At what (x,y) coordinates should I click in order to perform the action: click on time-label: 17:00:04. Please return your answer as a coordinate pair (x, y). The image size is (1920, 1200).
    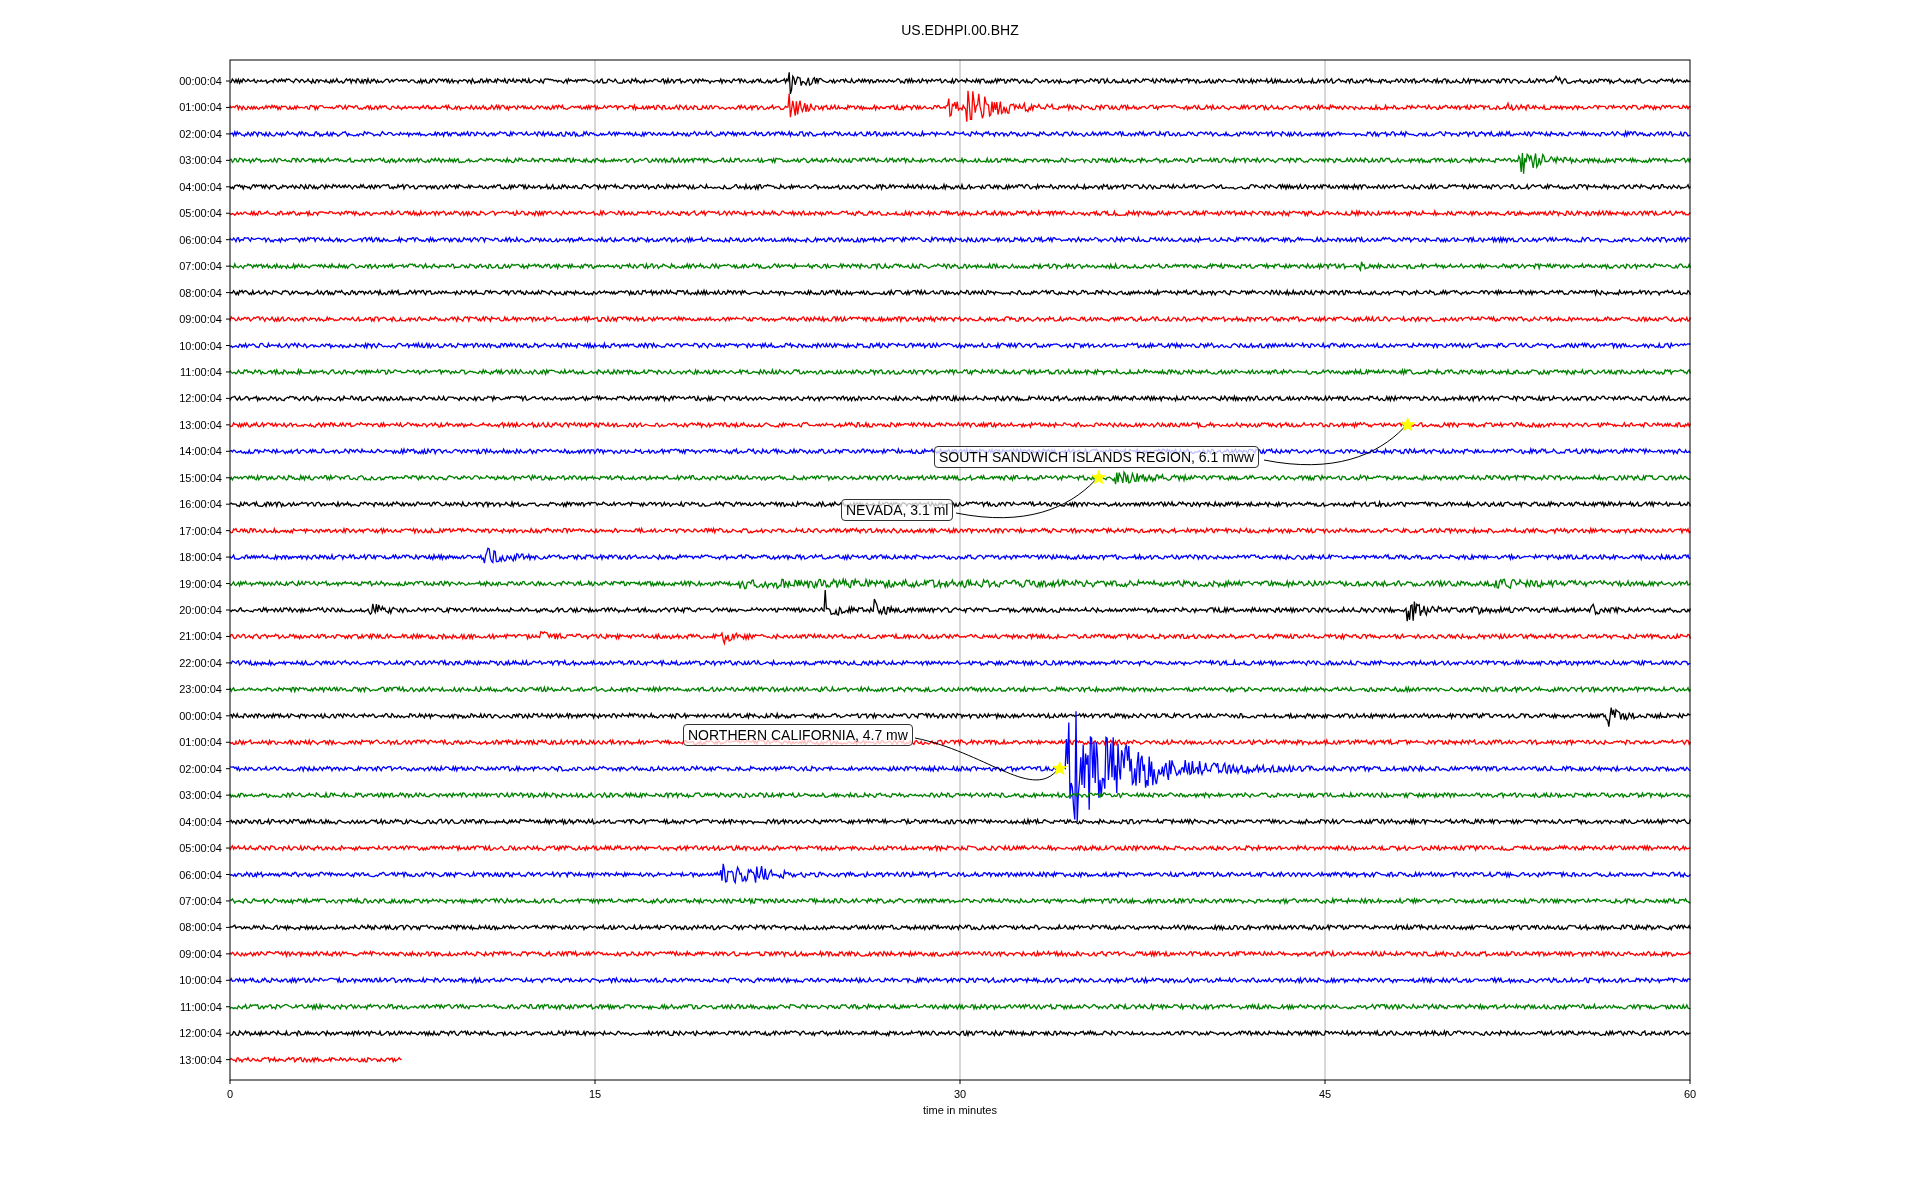
    Looking at the image, I should click on (200, 530).